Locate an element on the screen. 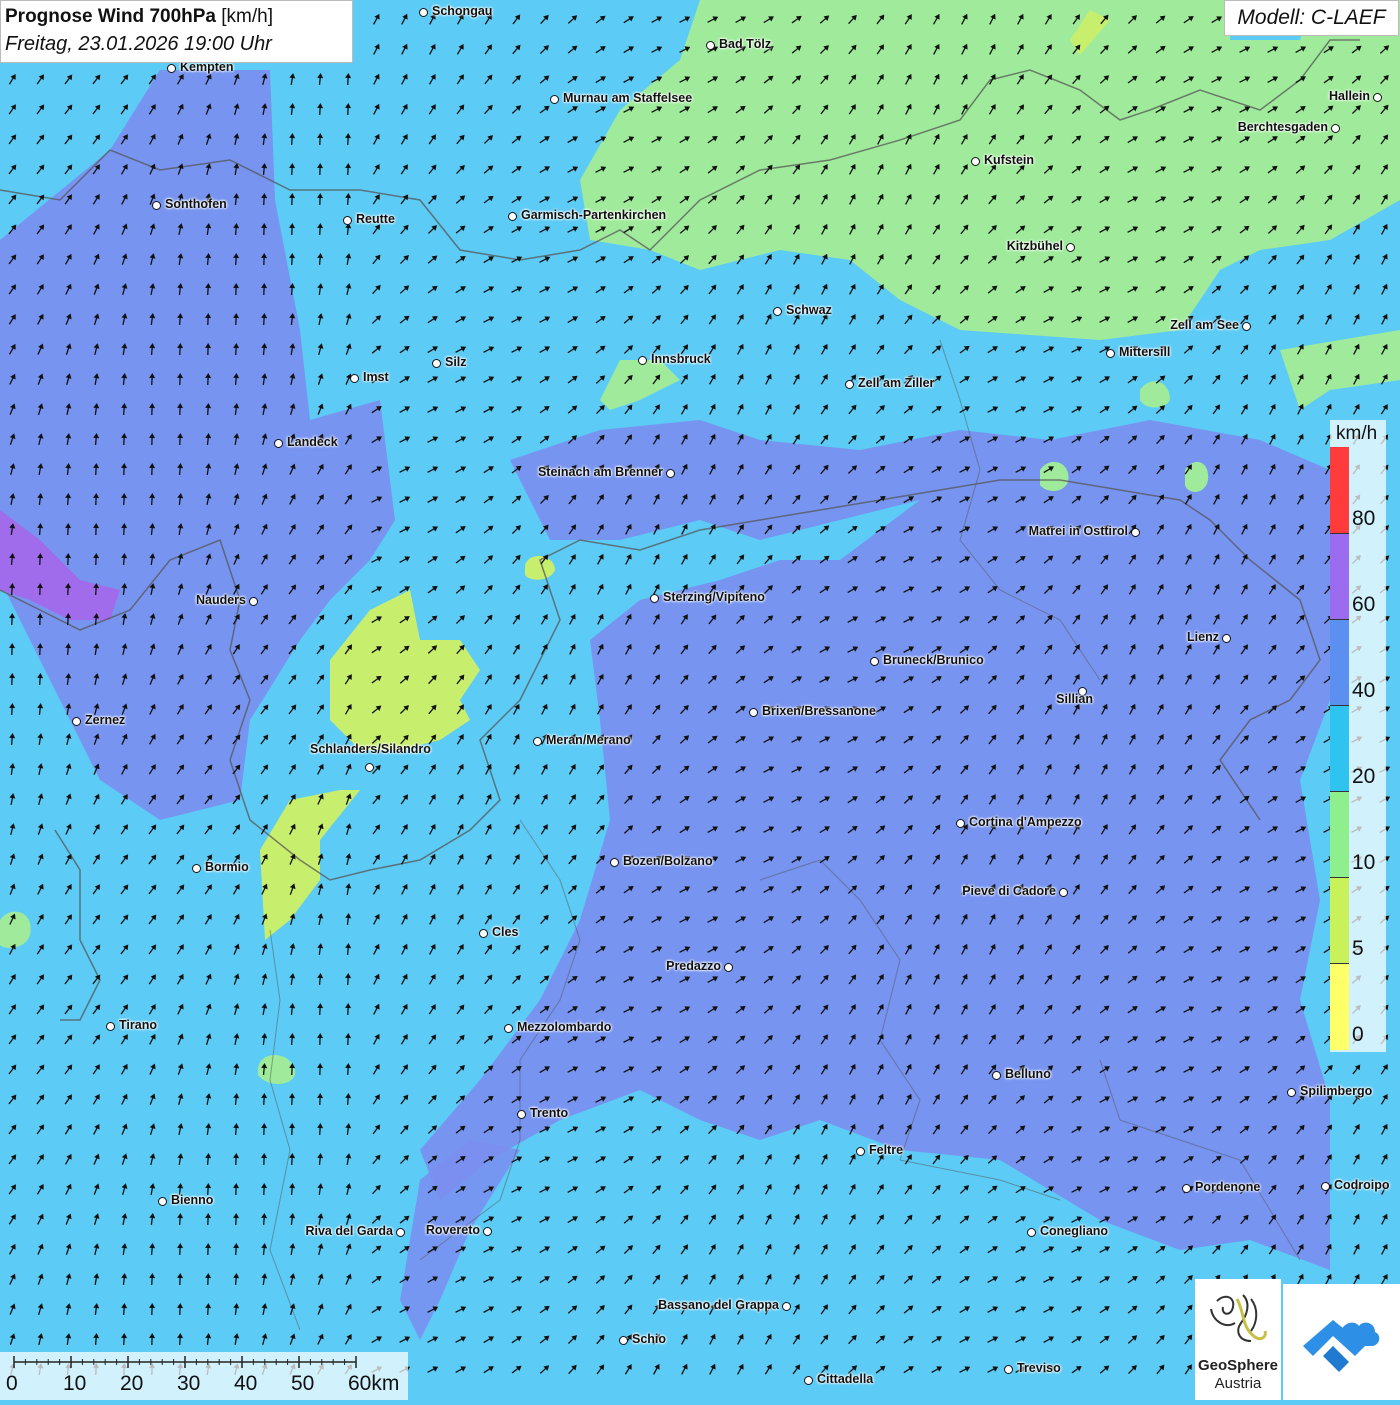 The width and height of the screenshot is (1400, 1405). city-label: Lienz is located at coordinates (1203, 637).